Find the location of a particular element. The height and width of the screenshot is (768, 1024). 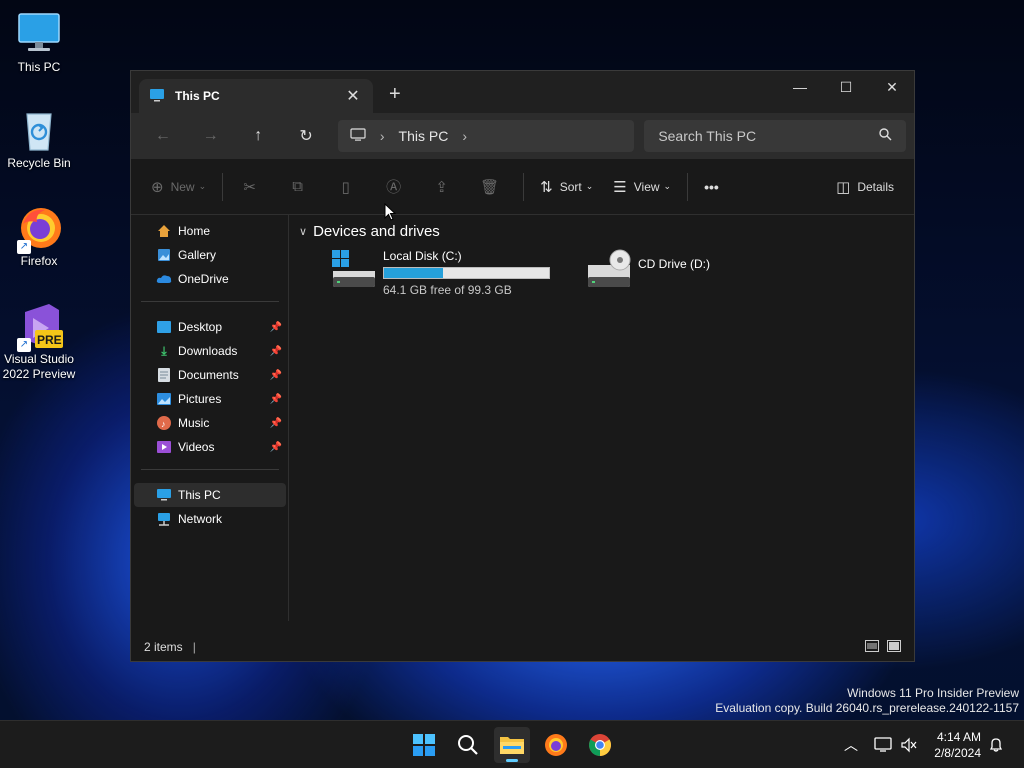

view-button: ☰ View ⌄ is located at coordinates (642, 187).